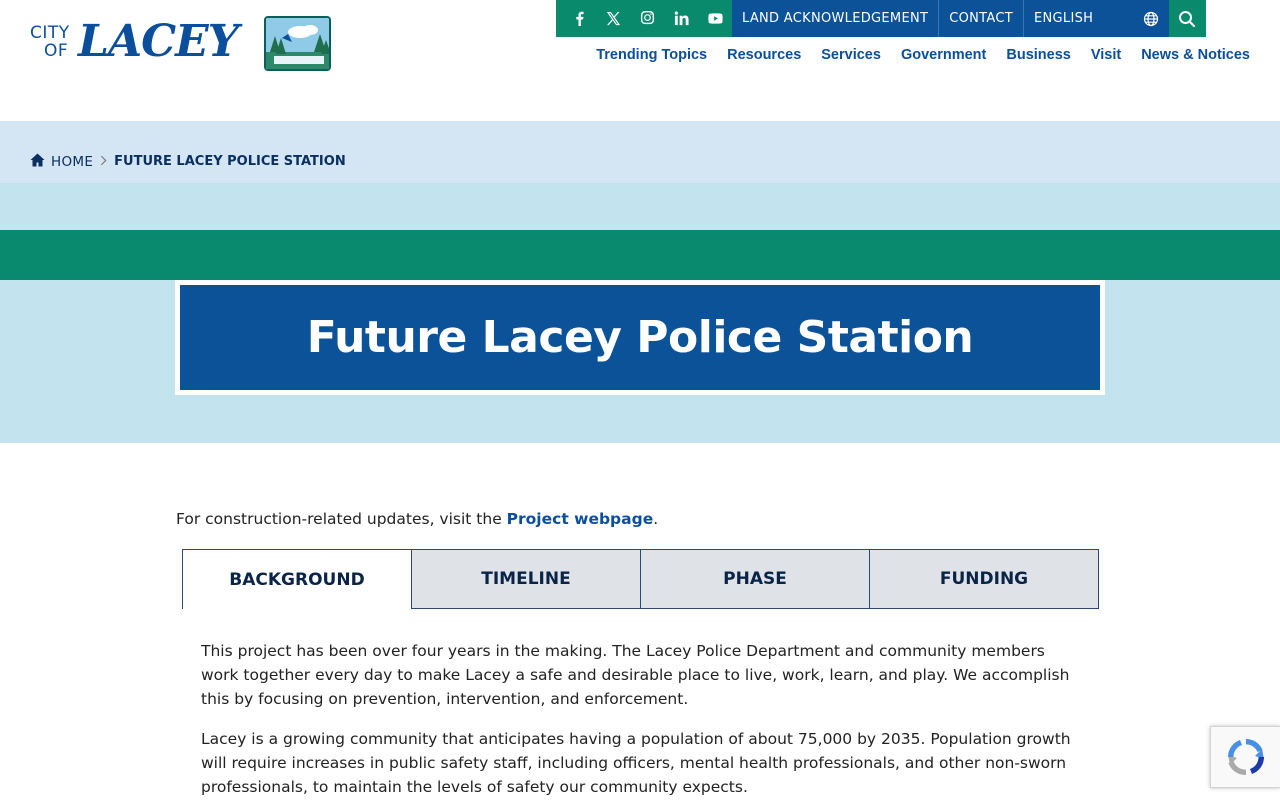 The height and width of the screenshot is (800, 1280). I want to click on tab-phase: PHASE, so click(755, 579).